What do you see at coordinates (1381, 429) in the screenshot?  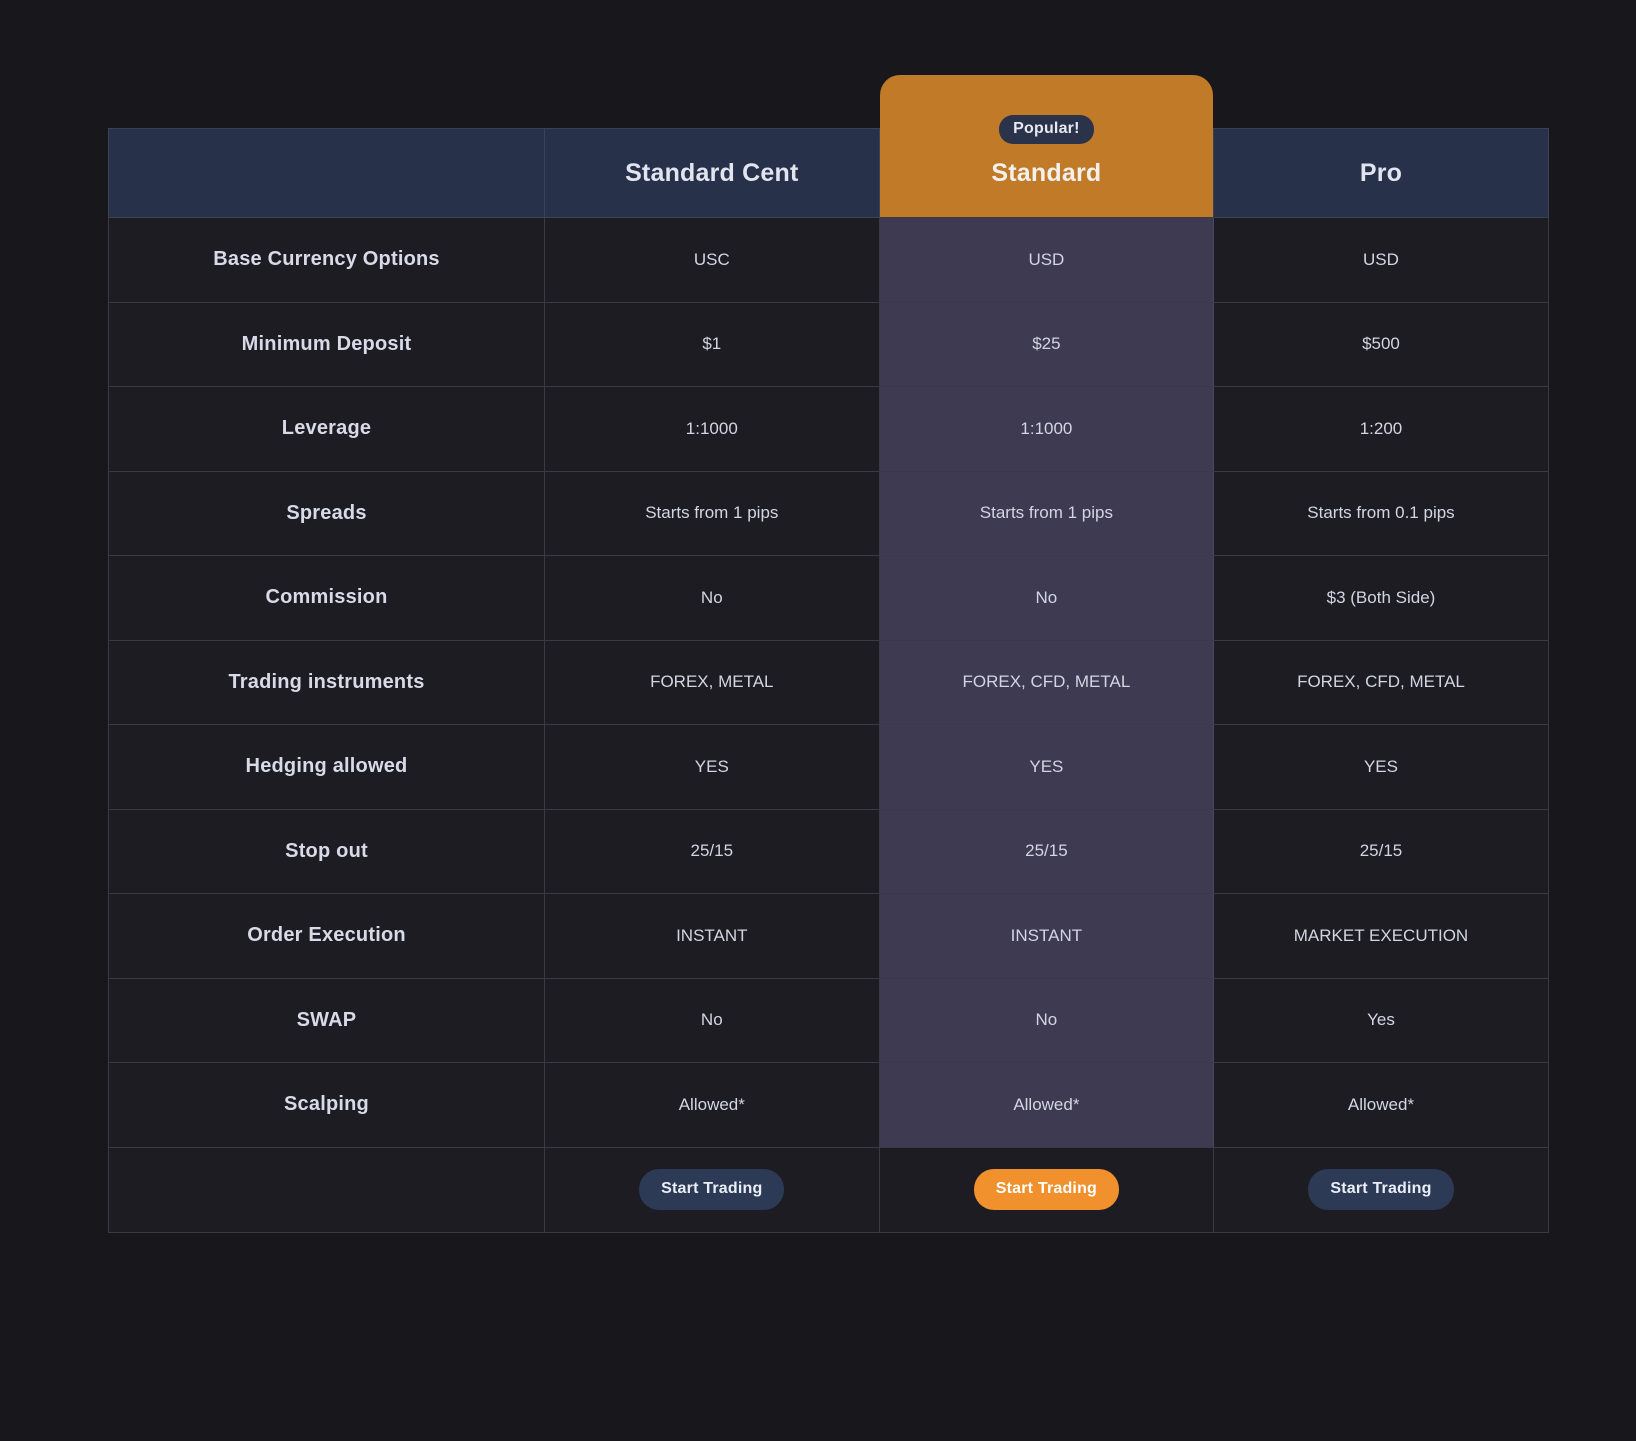 I see `cell-pro: 1:200` at bounding box center [1381, 429].